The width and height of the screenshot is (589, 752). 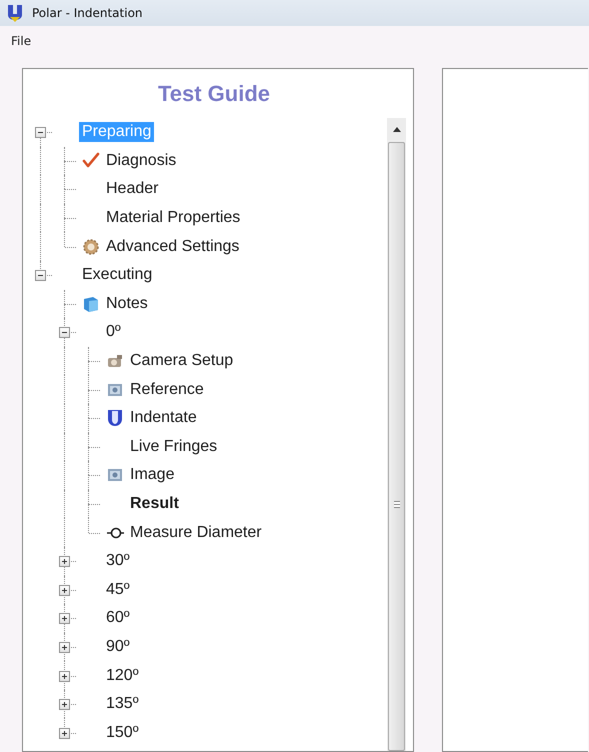 I want to click on tree-item: 0º, so click(x=113, y=332).